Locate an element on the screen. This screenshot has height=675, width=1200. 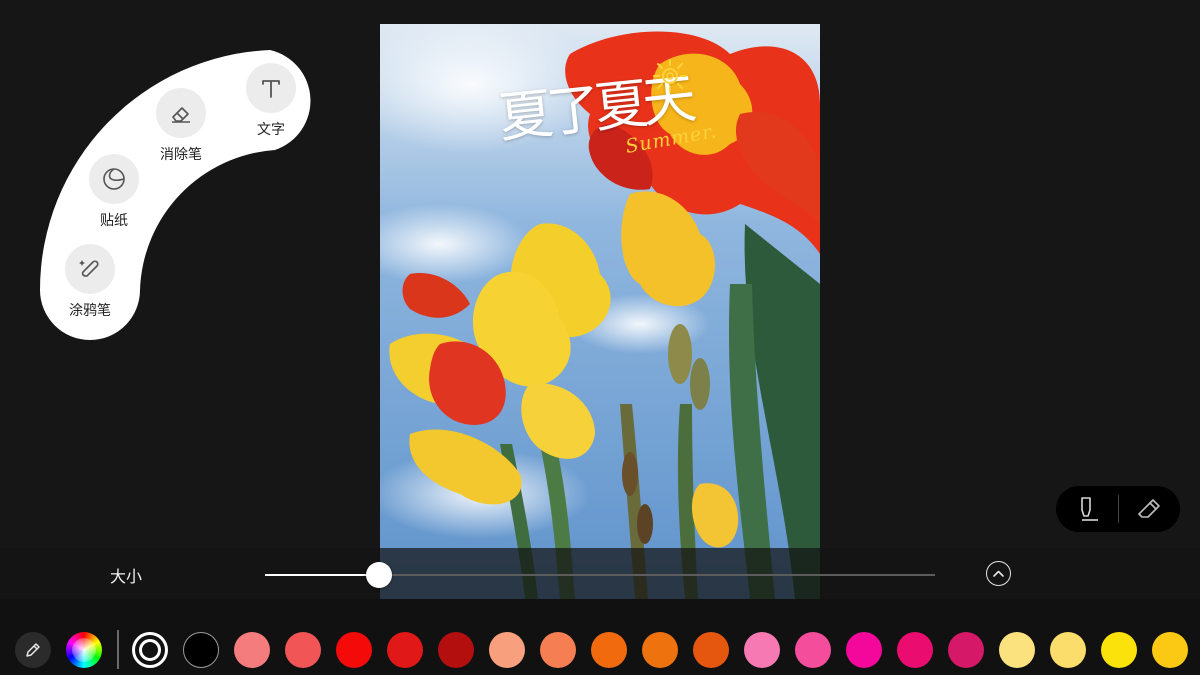
pen-icon is located at coordinates (33, 650).